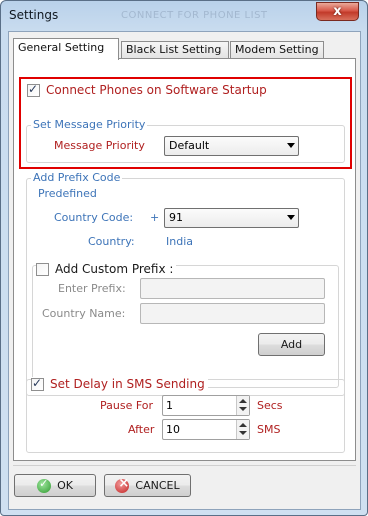  I want to click on ok-button: OK, so click(55, 485).